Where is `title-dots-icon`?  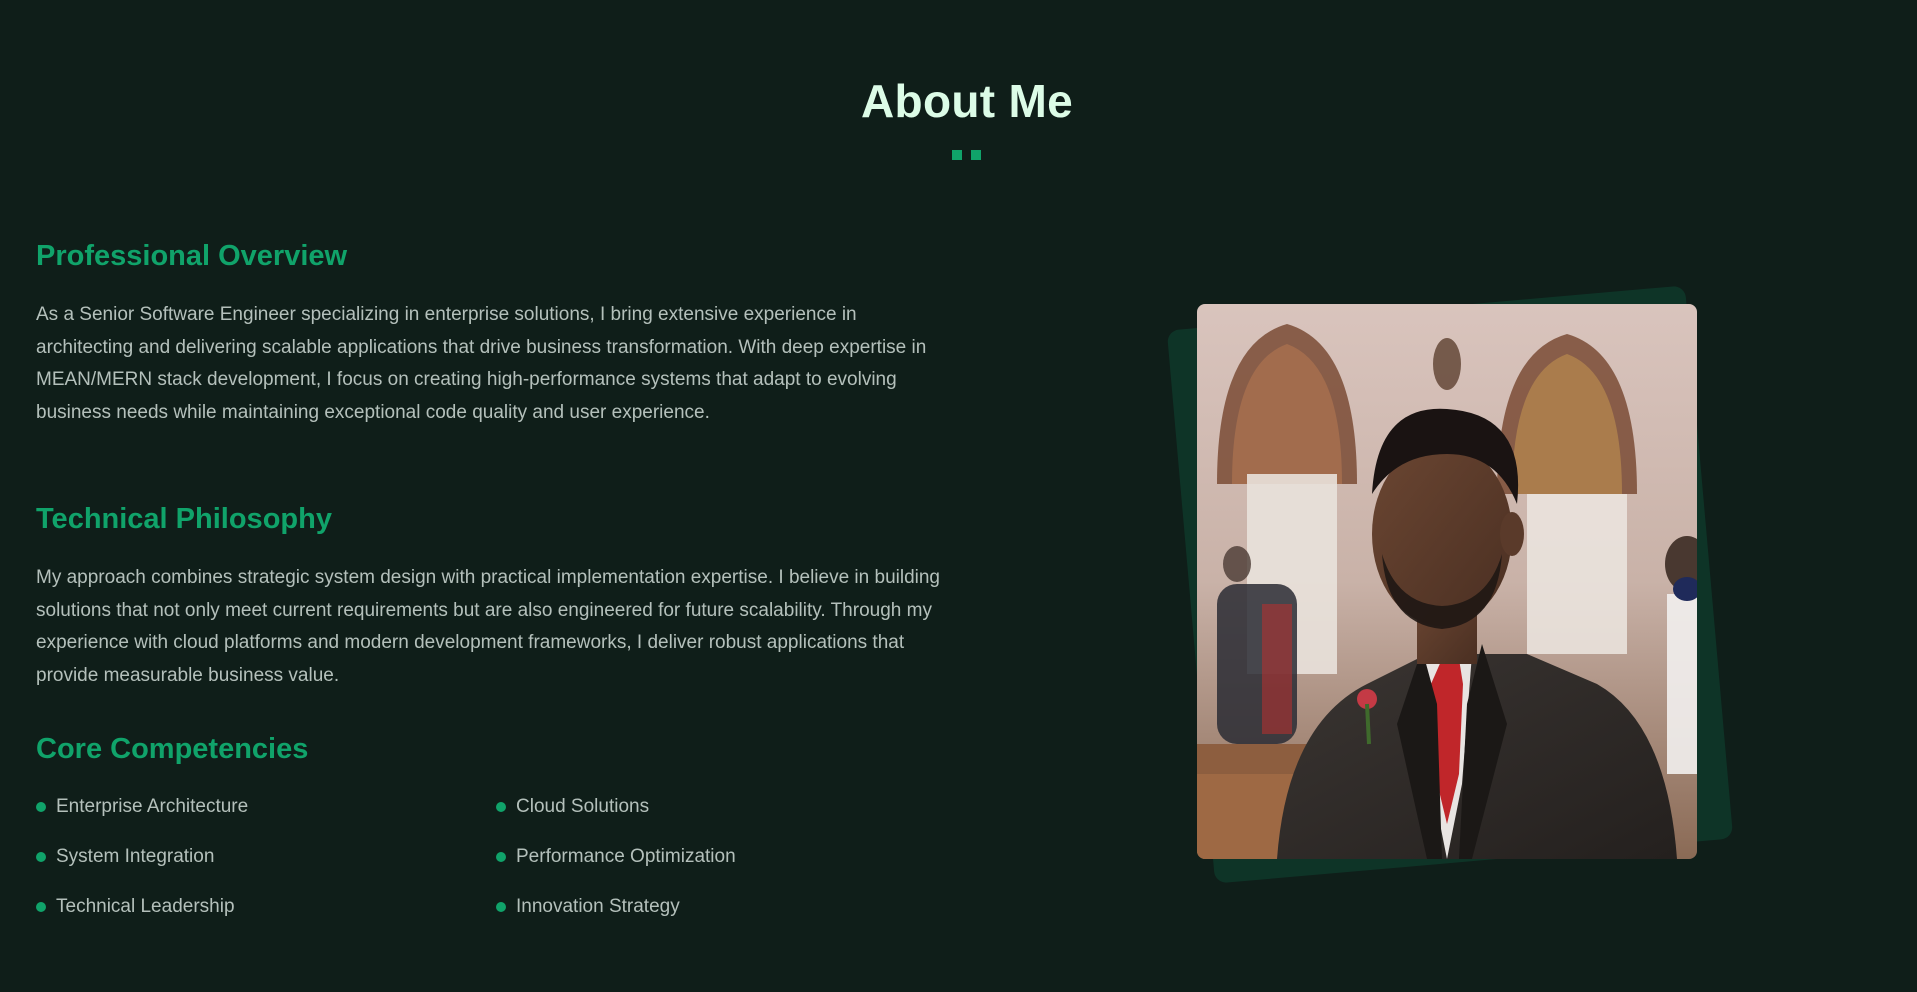 title-dots-icon is located at coordinates (966, 155).